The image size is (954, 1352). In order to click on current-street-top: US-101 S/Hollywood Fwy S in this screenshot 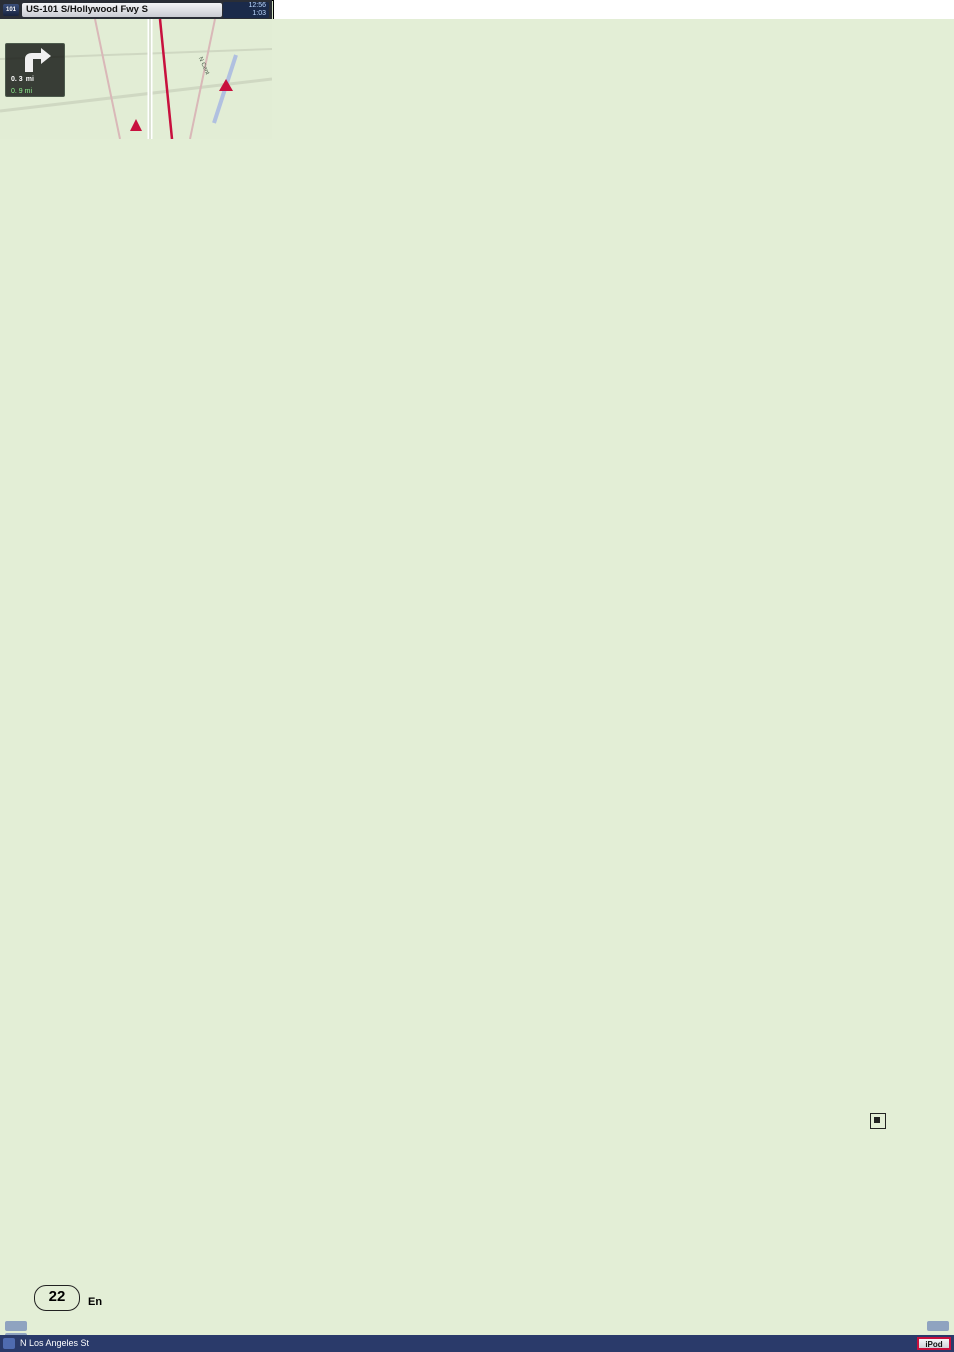, I will do `click(122, 10)`.